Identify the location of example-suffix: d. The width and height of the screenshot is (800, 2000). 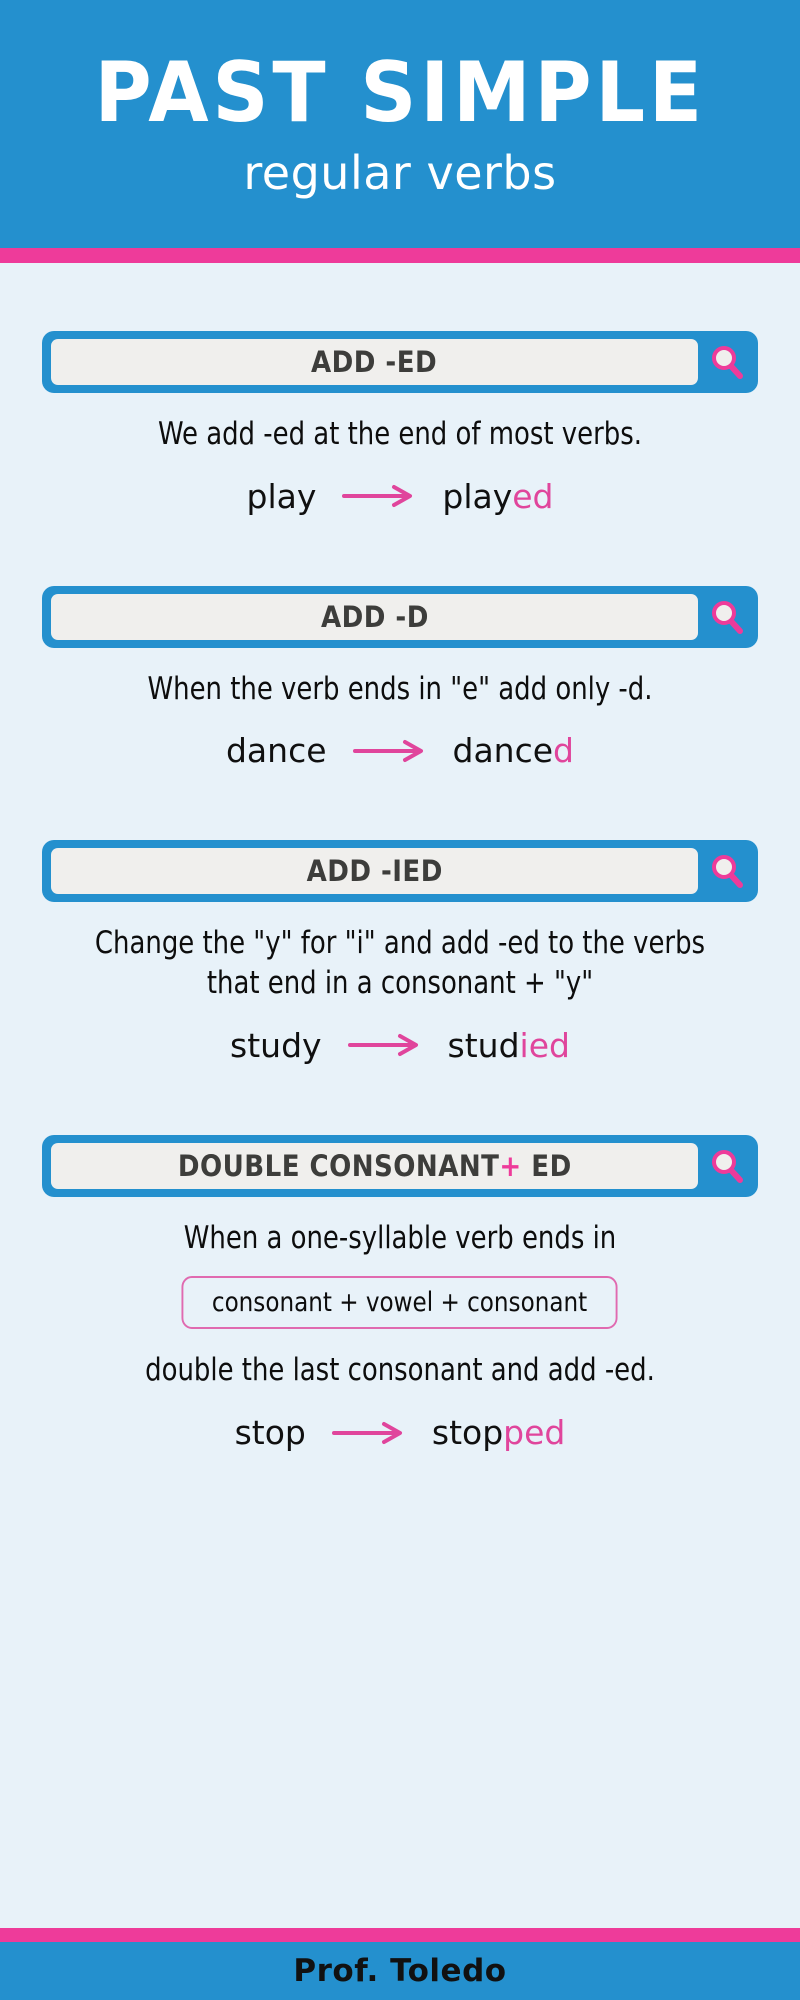
(563, 751).